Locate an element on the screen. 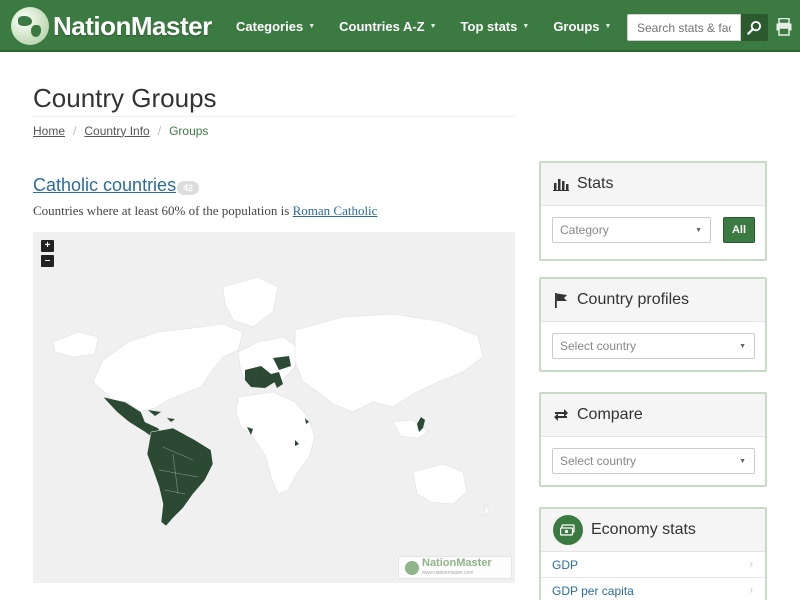 This screenshot has height=600, width=800. nav-top-stats: Top stats ▼ is located at coordinates (495, 26).